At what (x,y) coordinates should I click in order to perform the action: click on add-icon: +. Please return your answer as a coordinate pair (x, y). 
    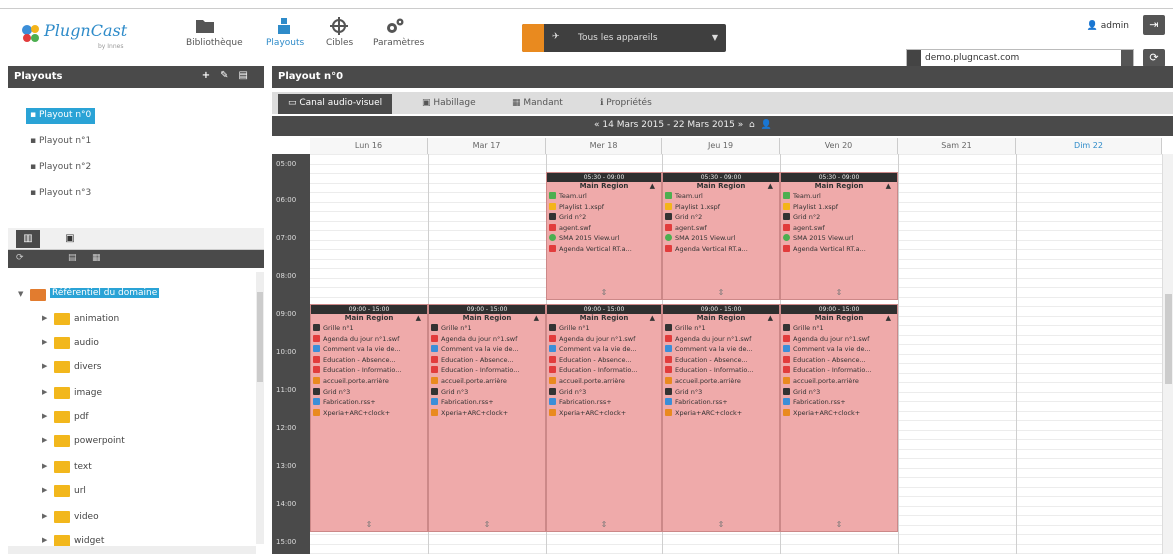
    Looking at the image, I should click on (211, 75).